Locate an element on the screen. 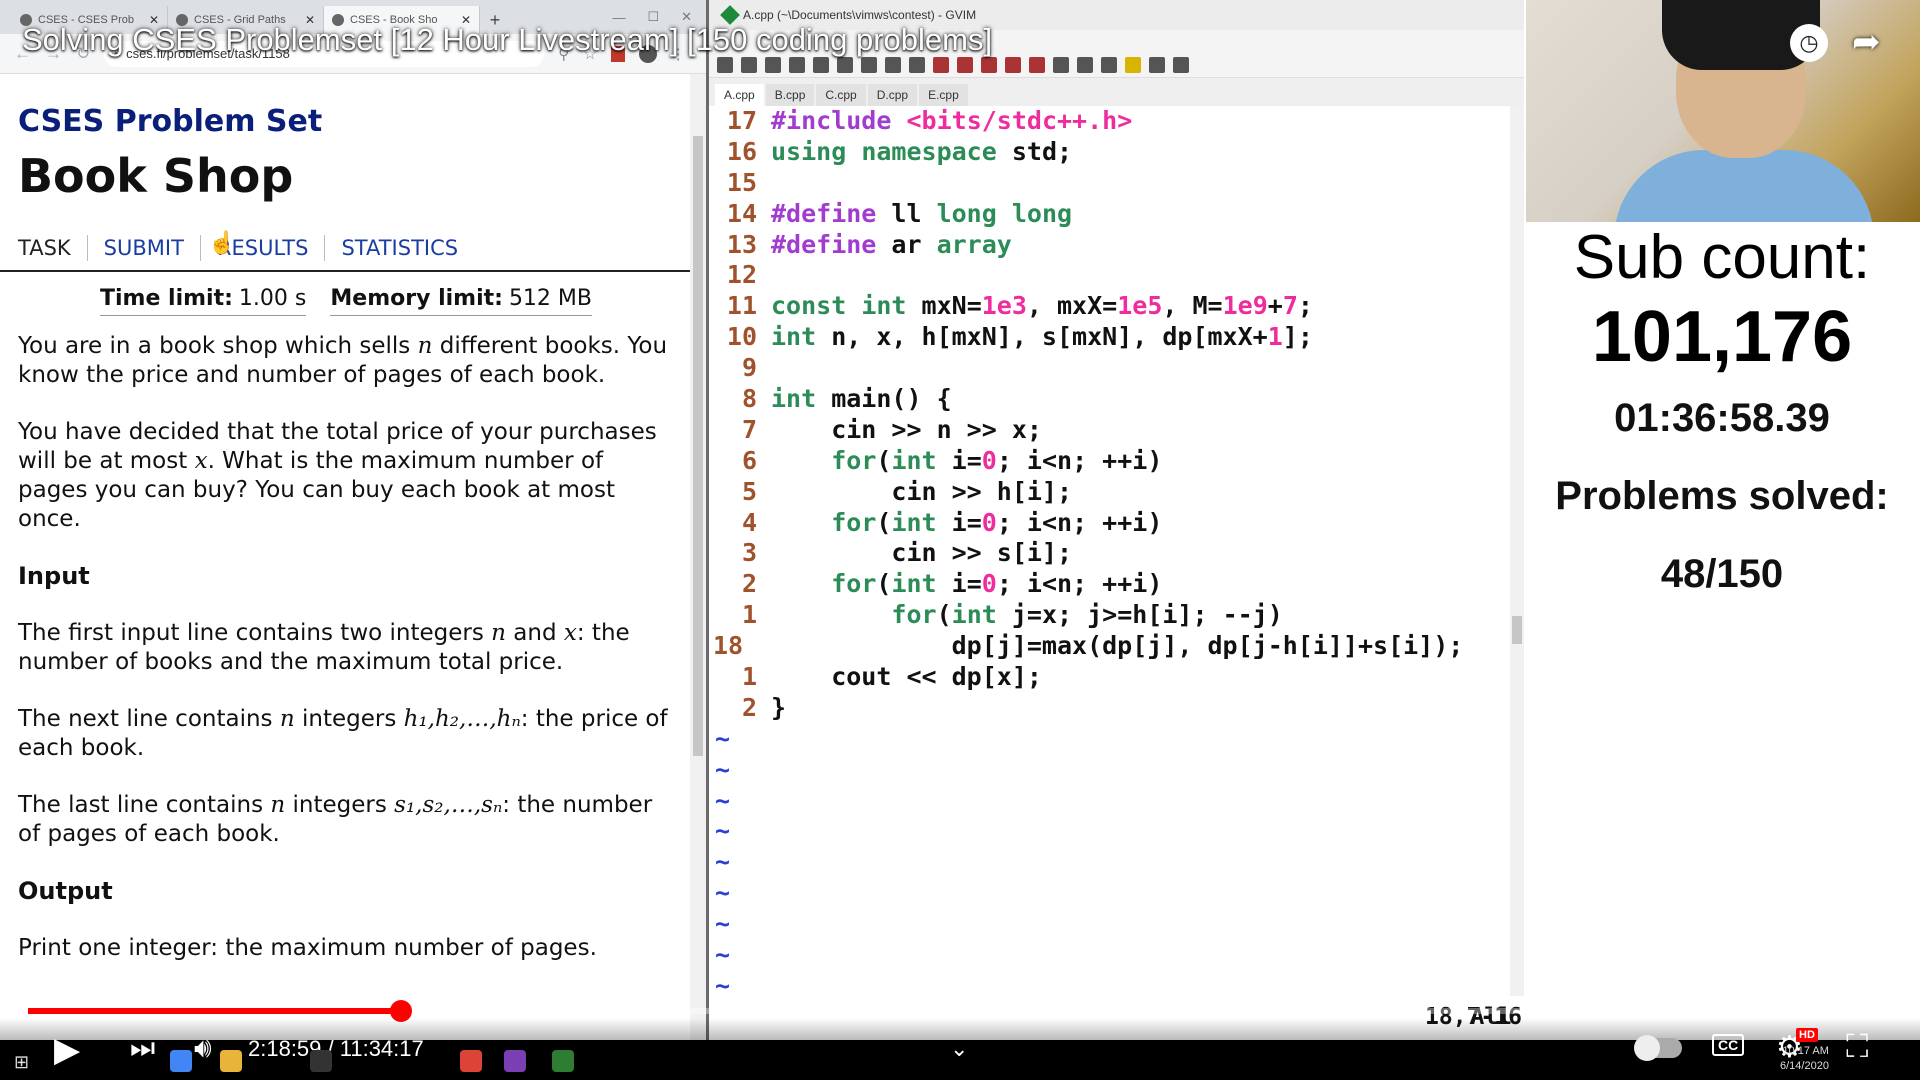 Image resolution: width=1920 pixels, height=1080 pixels. find-icon is located at coordinates (941, 64).